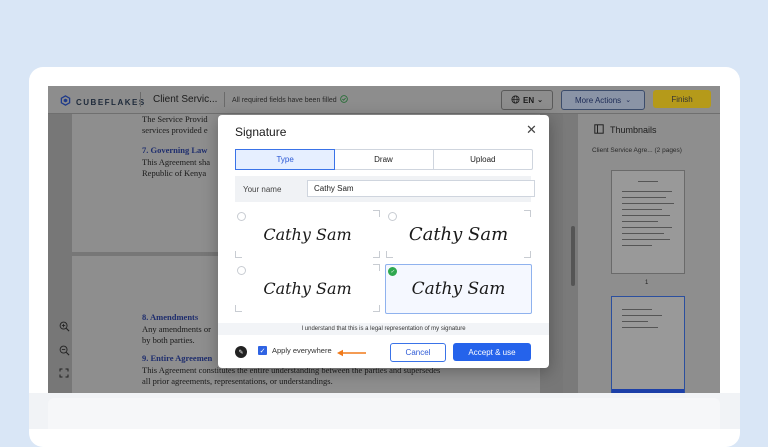  Describe the element at coordinates (648, 344) in the screenshot. I see `page-thumbnail-selected` at that location.